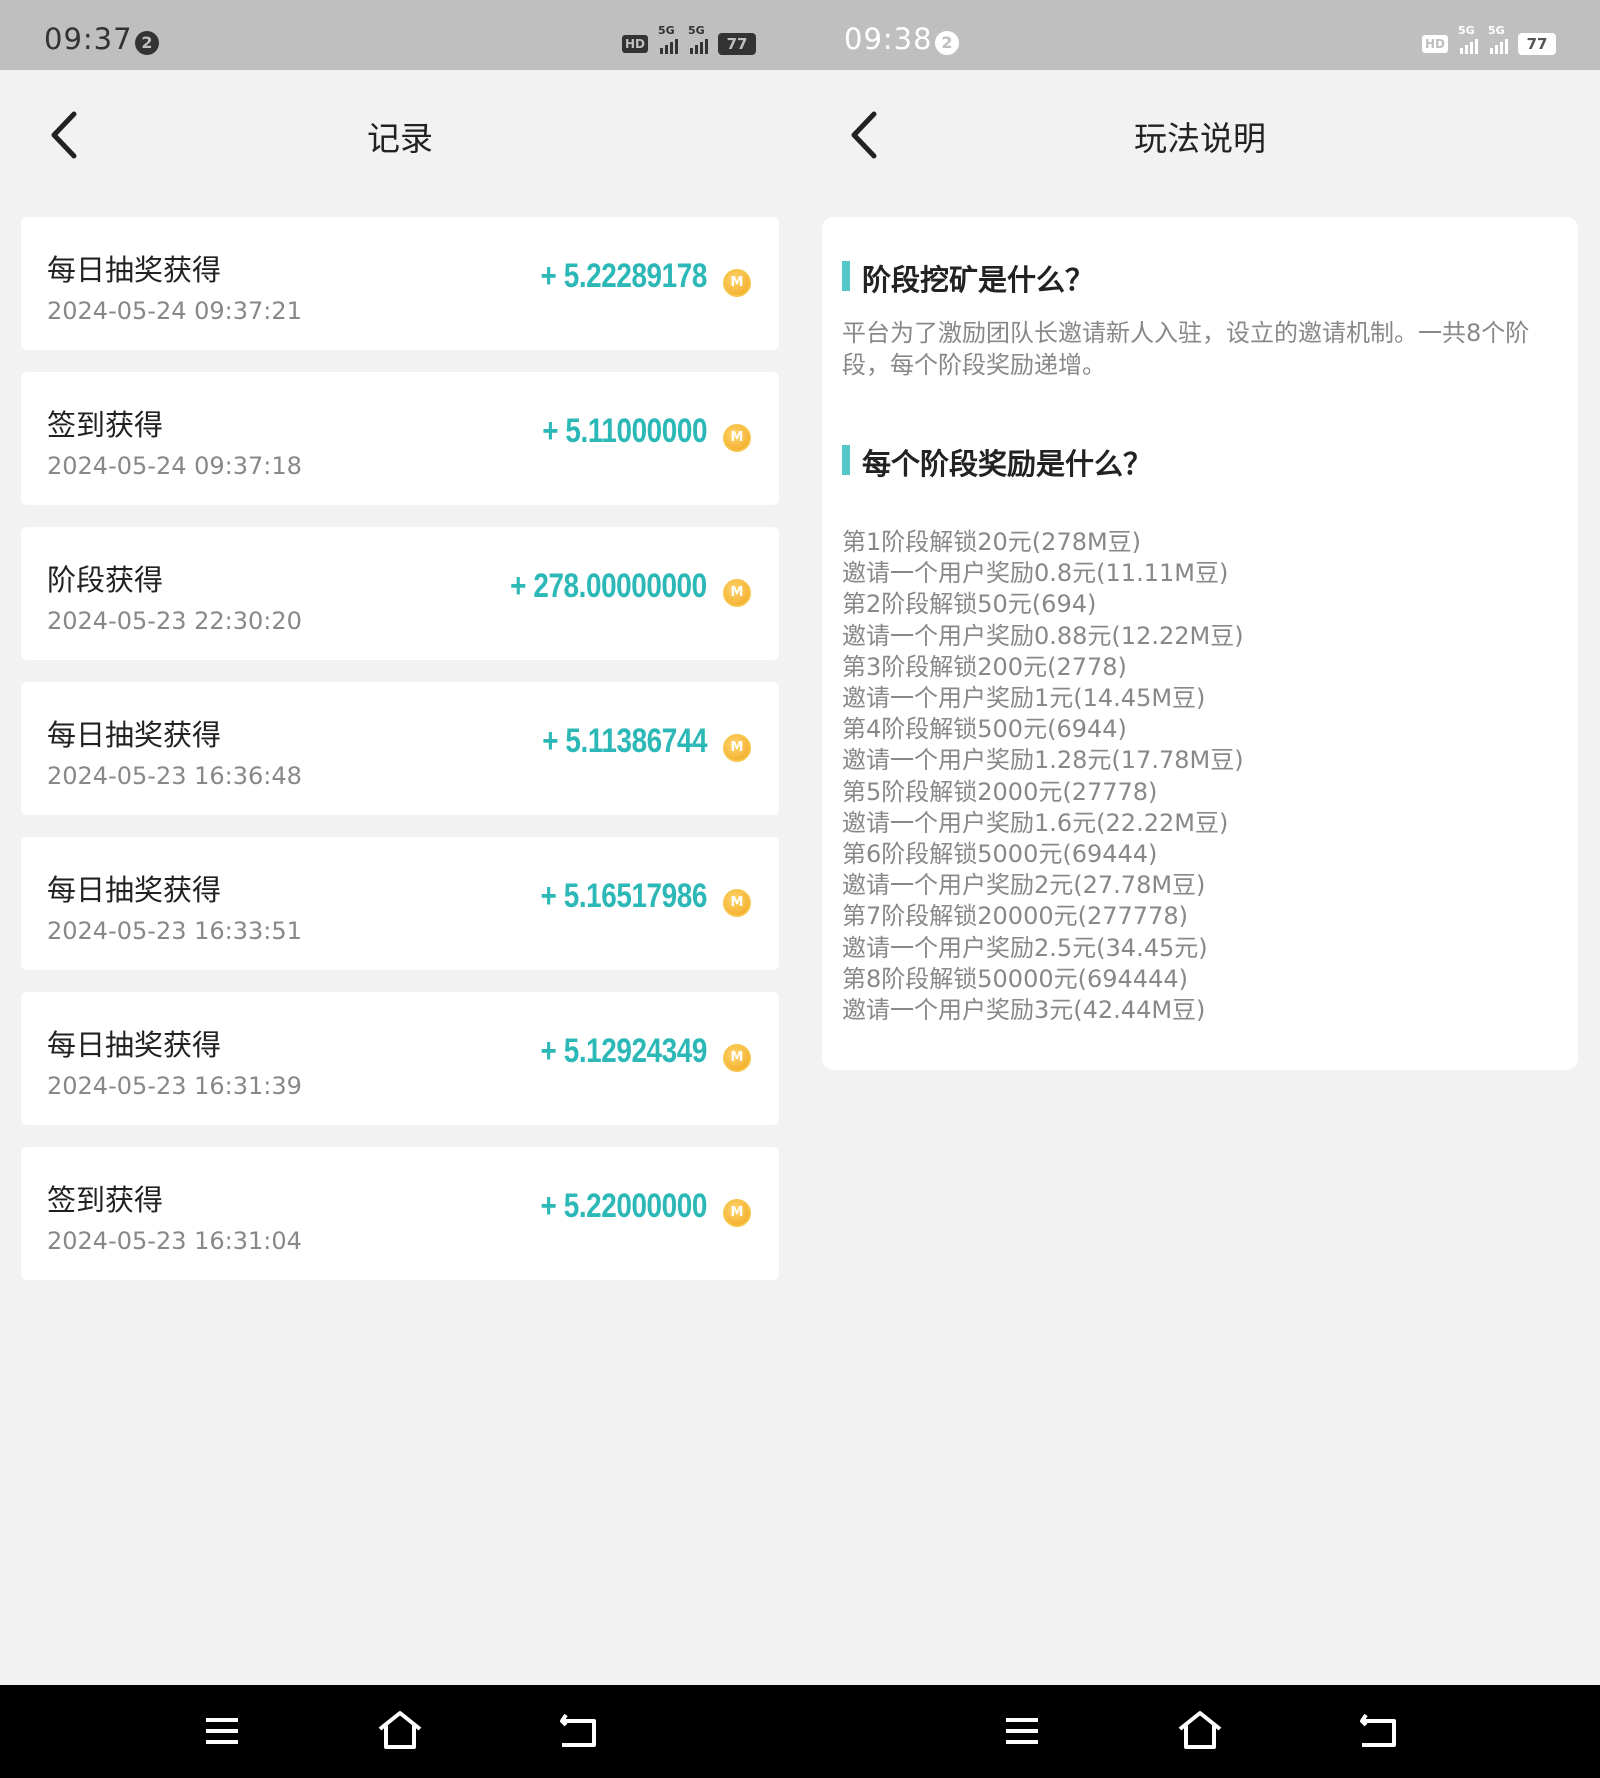  Describe the element at coordinates (624, 431) in the screenshot. I see `record-amount: + 5.11000000` at that location.